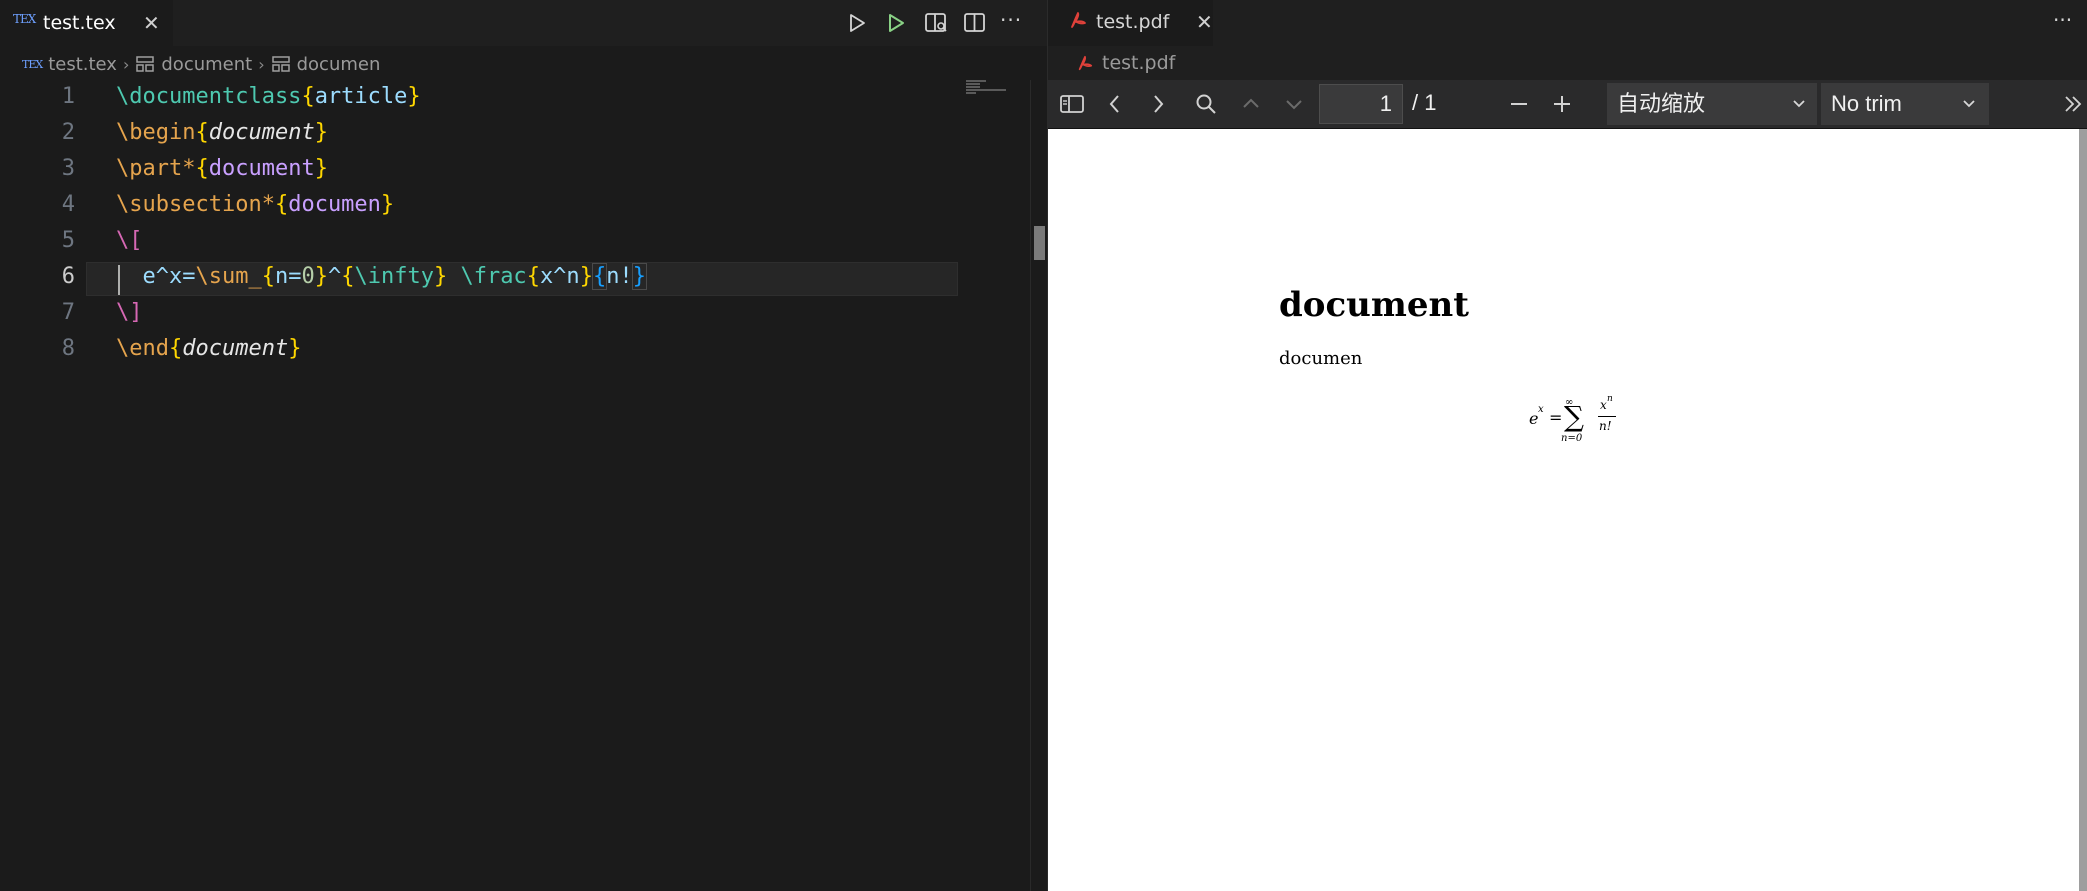  What do you see at coordinates (1294, 104) in the screenshot?
I see `find-next-icon` at bounding box center [1294, 104].